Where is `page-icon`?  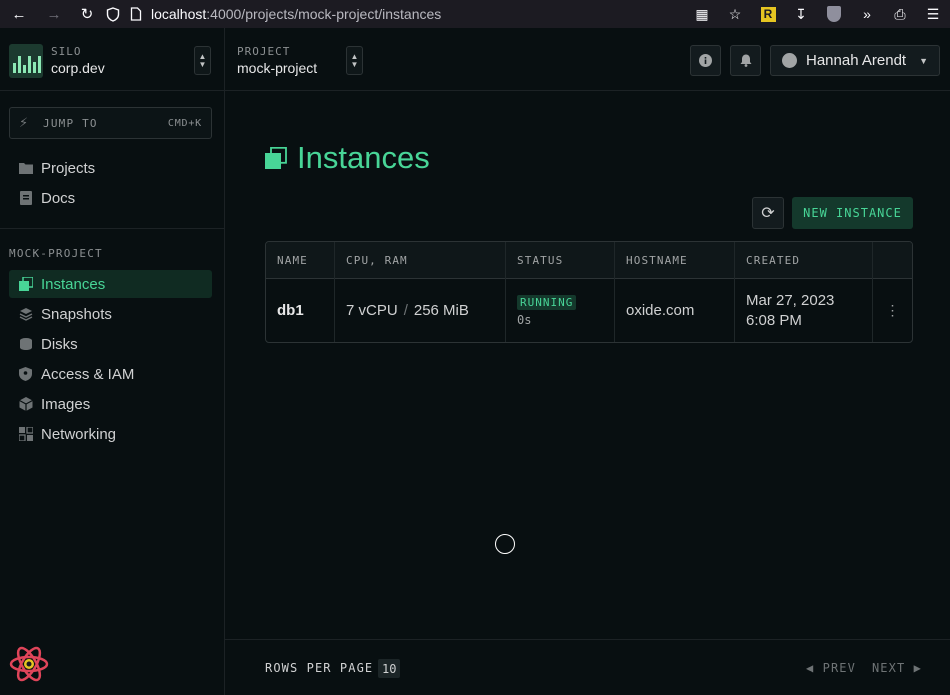 page-icon is located at coordinates (136, 14).